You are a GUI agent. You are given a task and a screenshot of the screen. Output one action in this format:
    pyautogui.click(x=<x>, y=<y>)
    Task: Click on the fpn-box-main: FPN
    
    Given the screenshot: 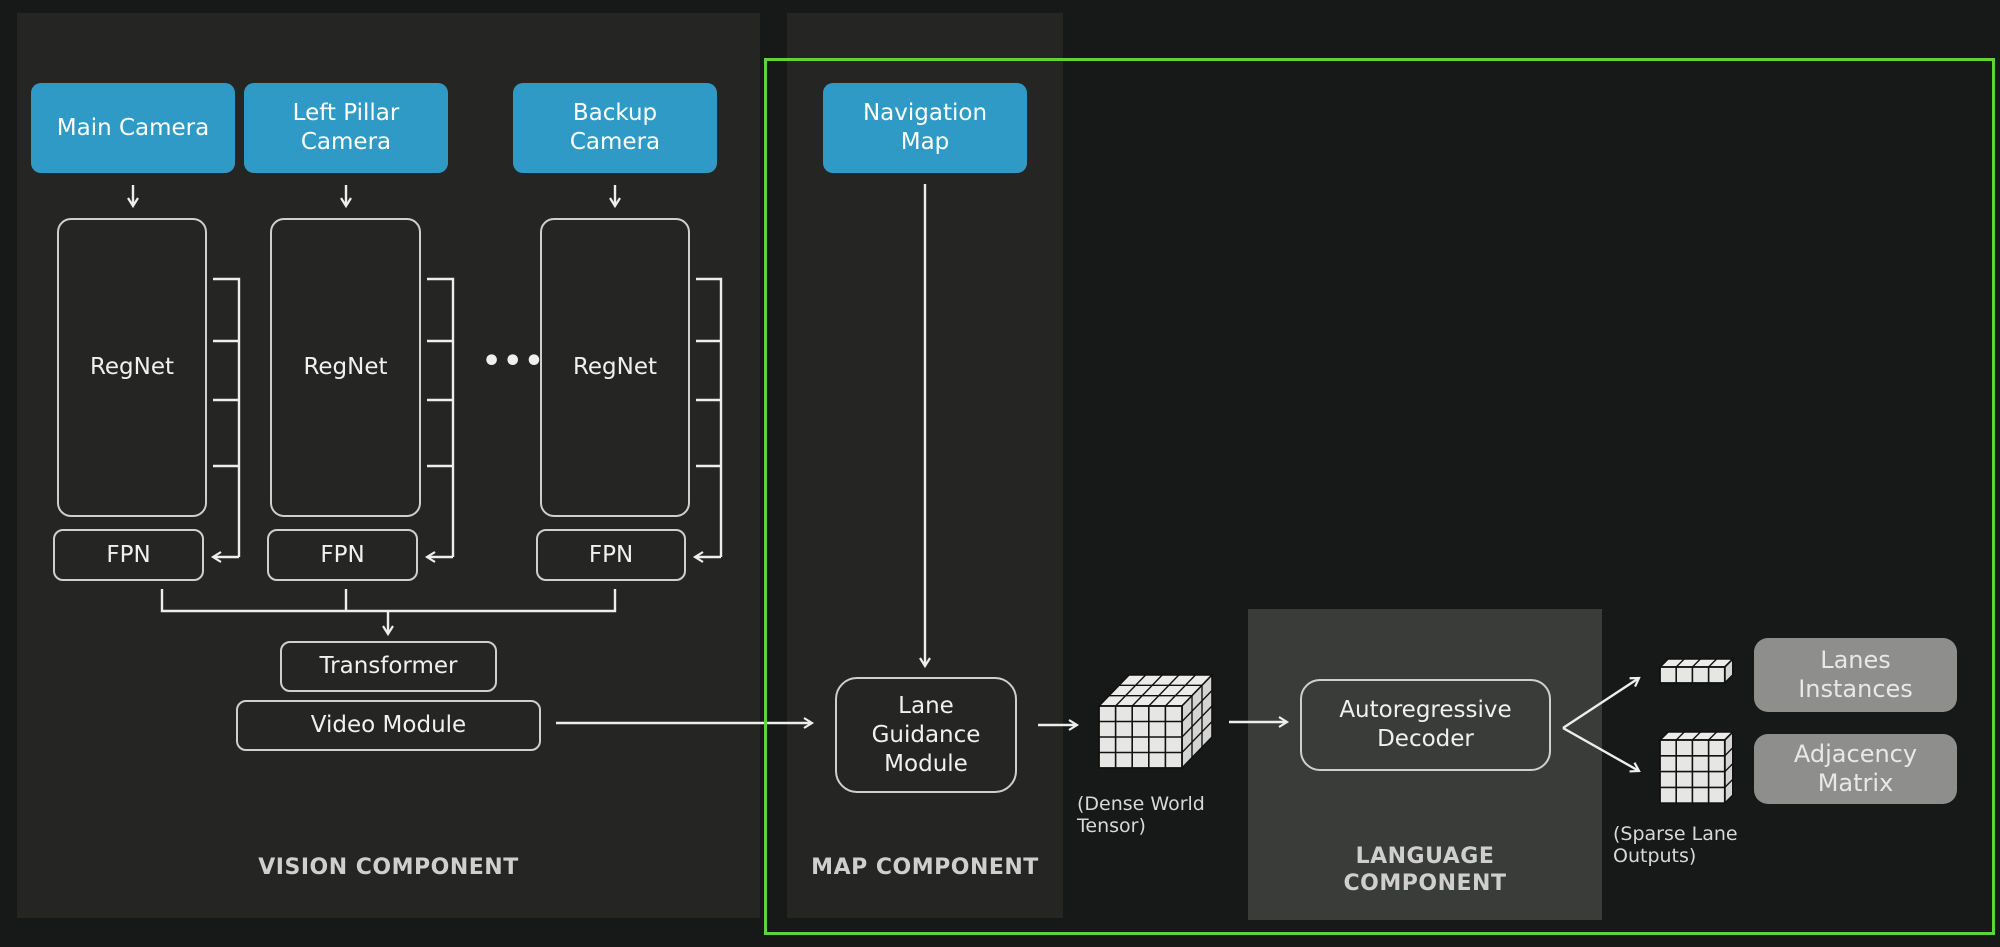 What is the action you would take?
    pyautogui.click(x=128, y=555)
    